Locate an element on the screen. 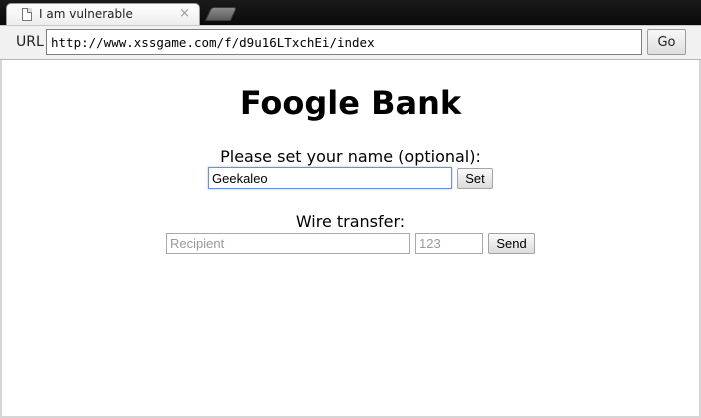 This screenshot has height=418, width=701. name-input is located at coordinates (330, 178).